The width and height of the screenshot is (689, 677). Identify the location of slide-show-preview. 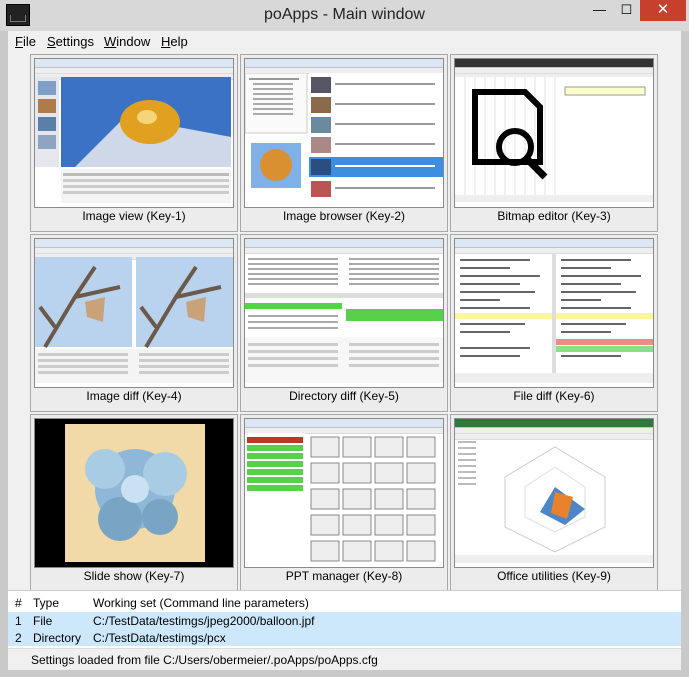
(134, 493).